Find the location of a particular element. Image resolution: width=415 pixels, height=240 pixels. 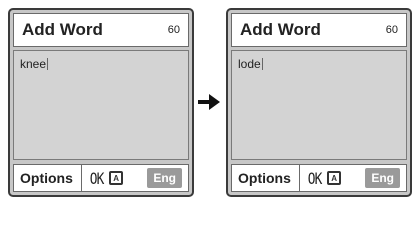

input-text: lode is located at coordinates (249, 64).